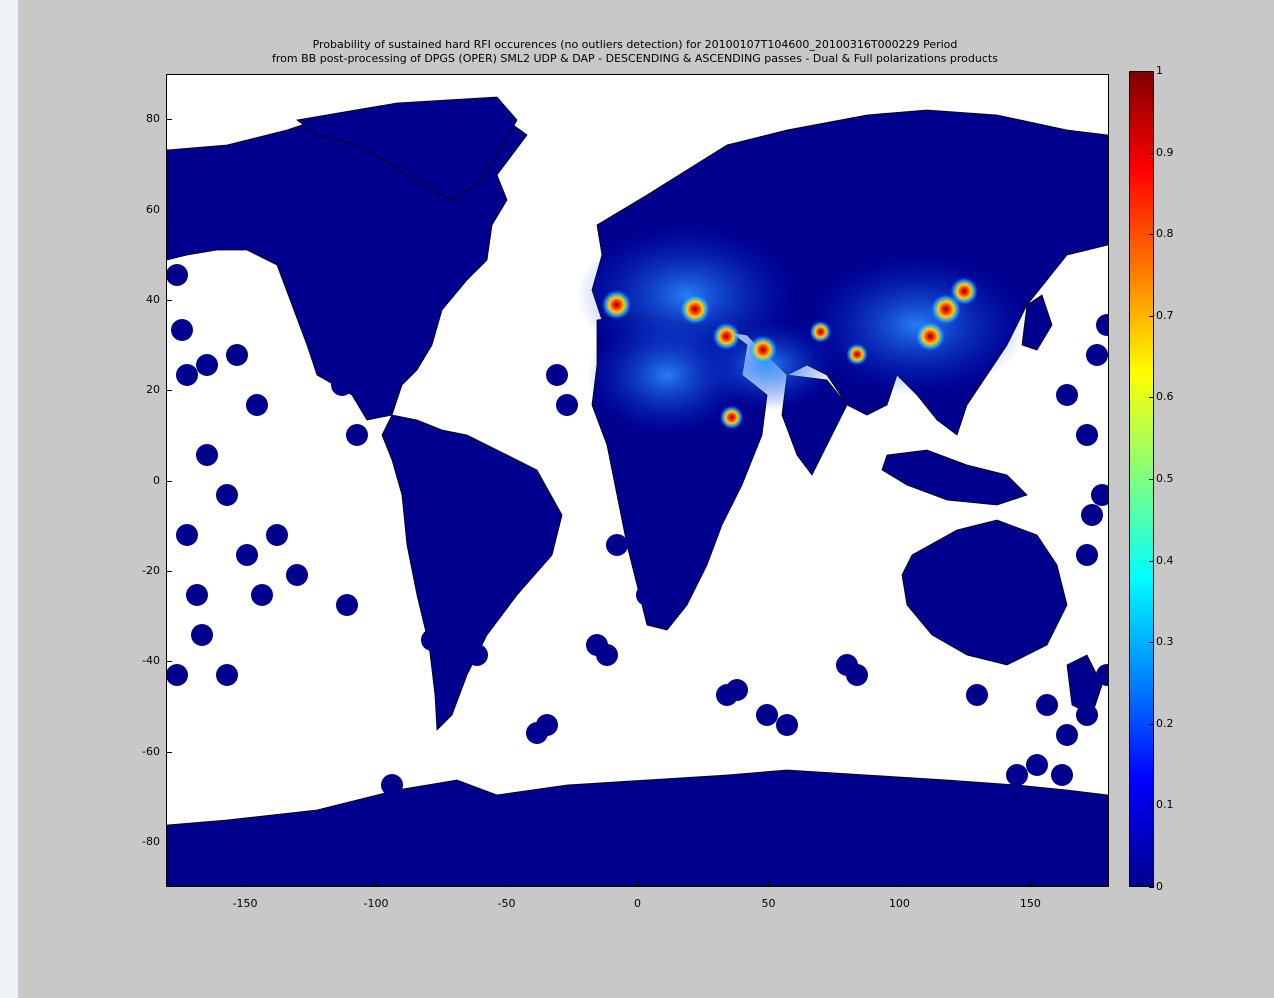 Image resolution: width=1274 pixels, height=998 pixels. Describe the element at coordinates (9, 499) in the screenshot. I see `window-left-strip` at that location.